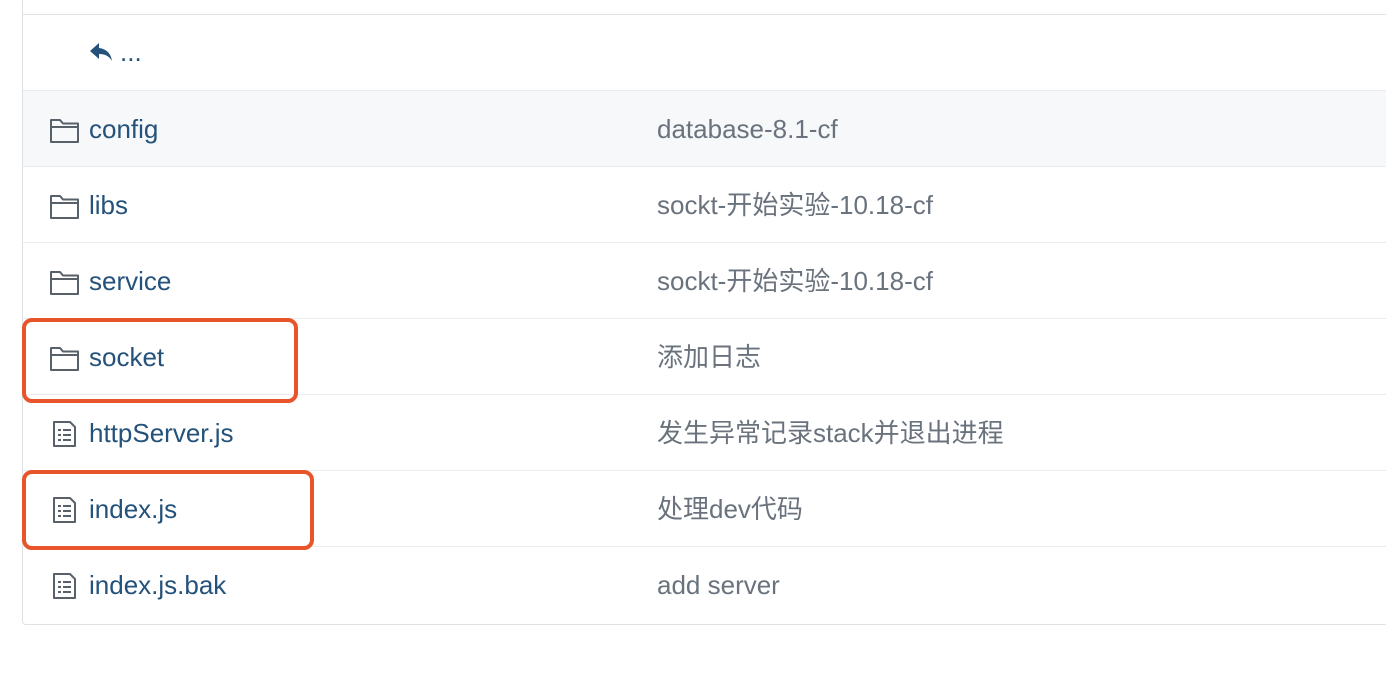 The height and width of the screenshot is (676, 1386). Describe the element at coordinates (730, 509) in the screenshot. I see `commit-message: 处理dev代码` at that location.